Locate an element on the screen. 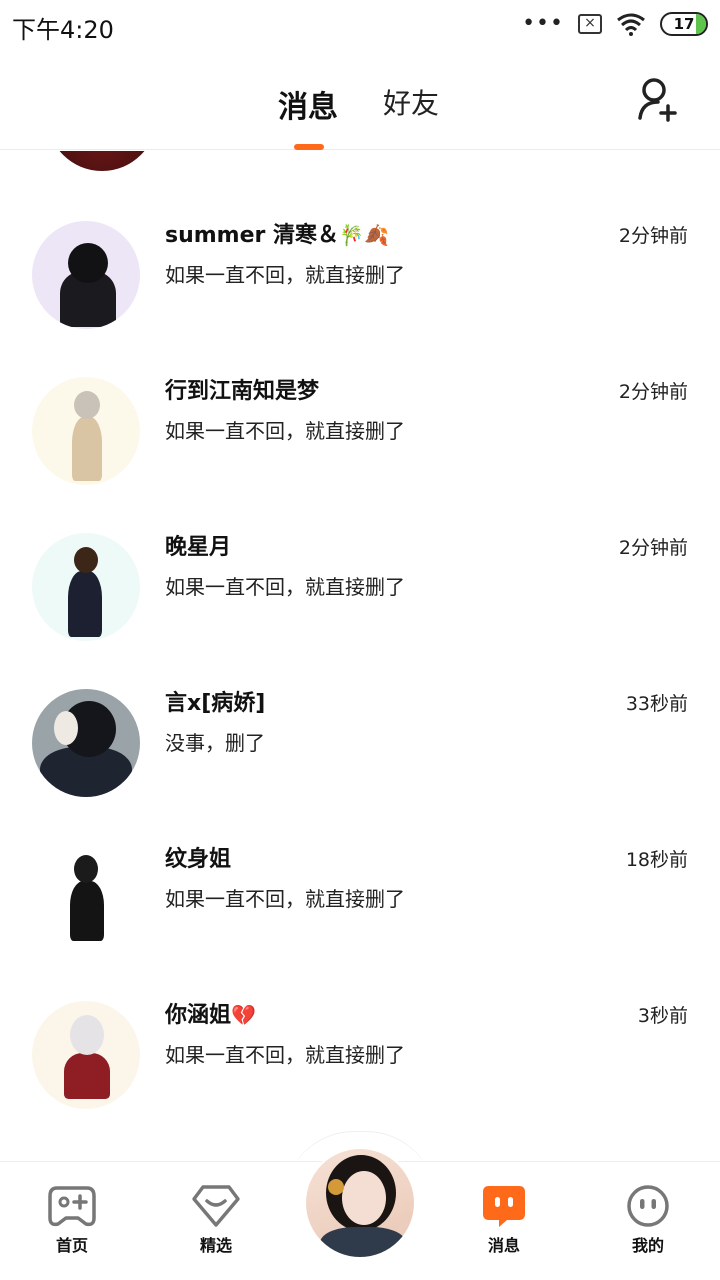 The height and width of the screenshot is (1280, 720). nav-home: 首页 is located at coordinates (72, 1220).